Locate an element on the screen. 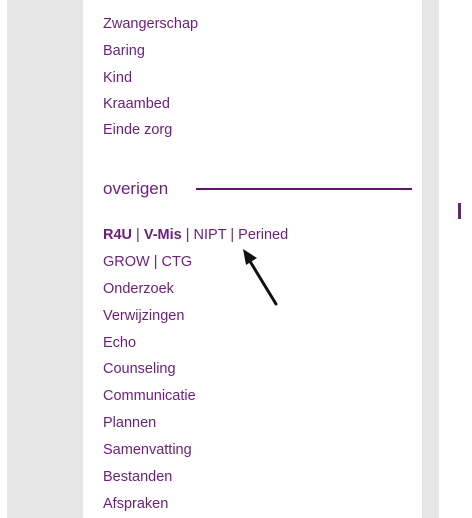 The height and width of the screenshot is (518, 472). nav-link-v-mis: V-Mis is located at coordinates (163, 235).